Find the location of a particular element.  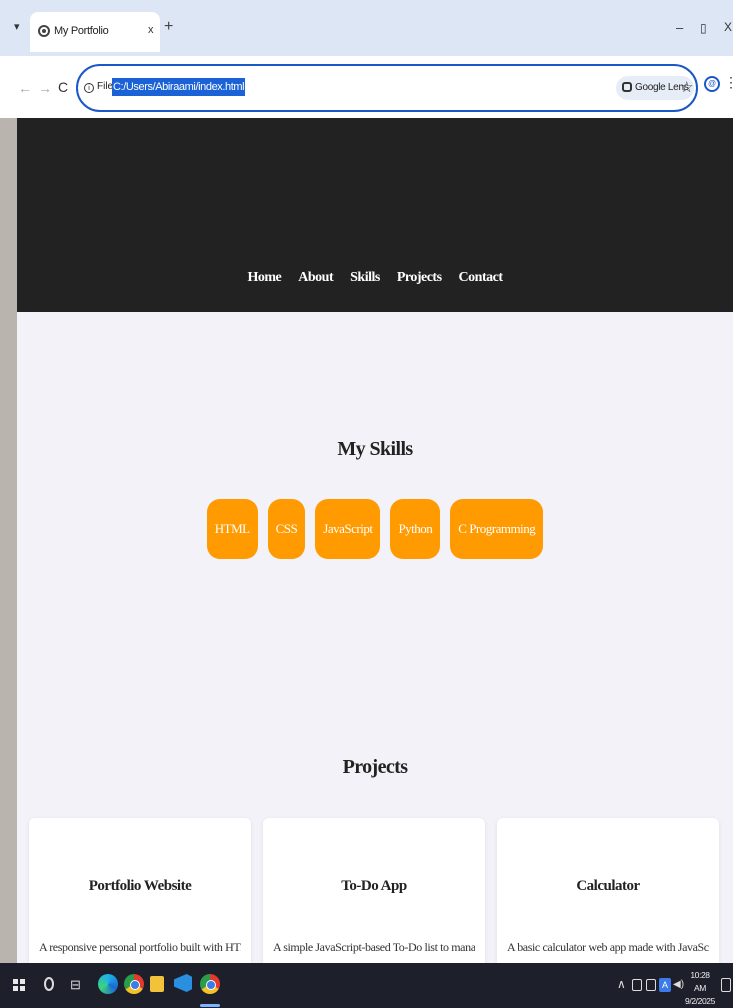

windows-start-icon is located at coordinates (19, 985).